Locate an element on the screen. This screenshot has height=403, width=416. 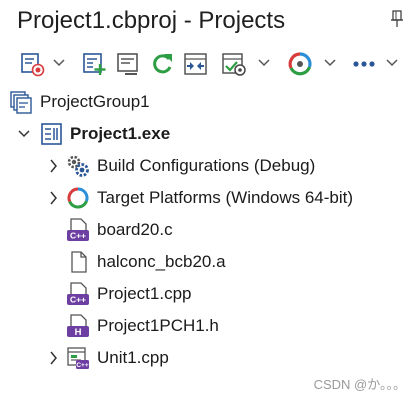
tree-item-label: ProjectGroup1 is located at coordinates (95, 101).